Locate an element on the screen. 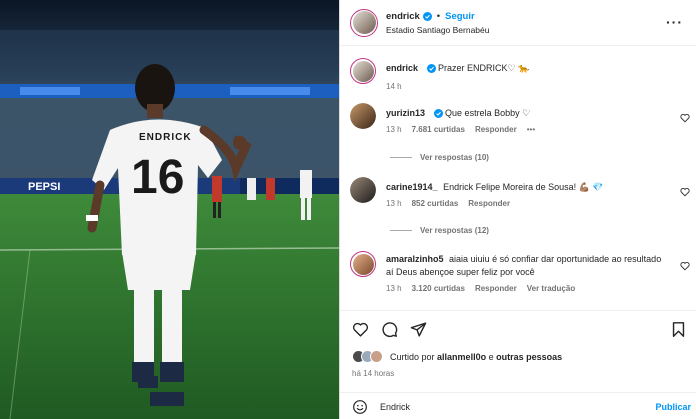 The height and width of the screenshot is (419, 696). comment-icon is located at coordinates (389, 329).